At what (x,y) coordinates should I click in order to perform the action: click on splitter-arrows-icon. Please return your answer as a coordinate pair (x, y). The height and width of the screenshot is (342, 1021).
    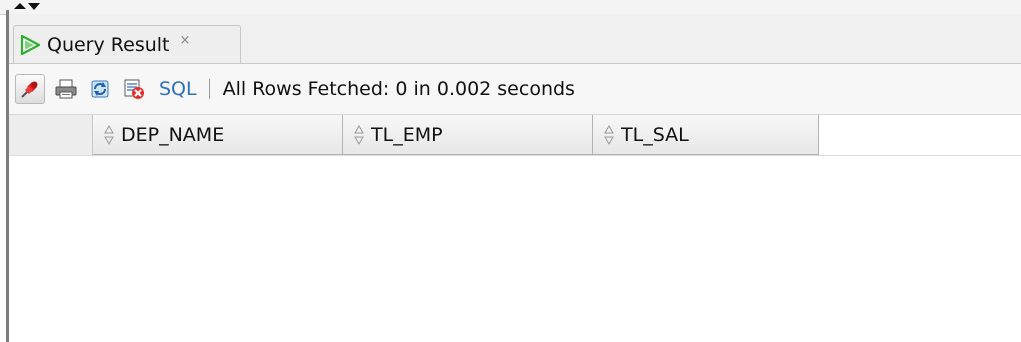
    Looking at the image, I should click on (27, 7).